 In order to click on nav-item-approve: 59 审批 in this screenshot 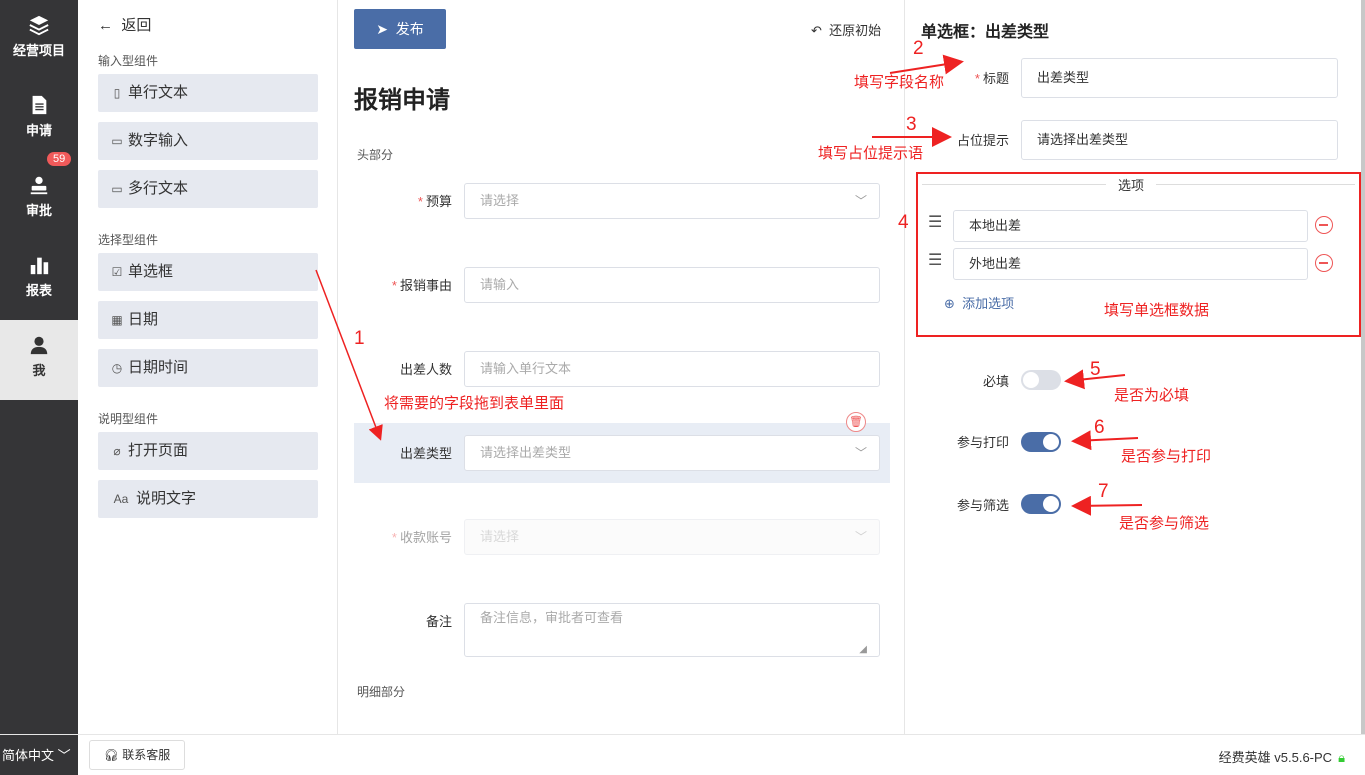, I will do `click(39, 196)`.